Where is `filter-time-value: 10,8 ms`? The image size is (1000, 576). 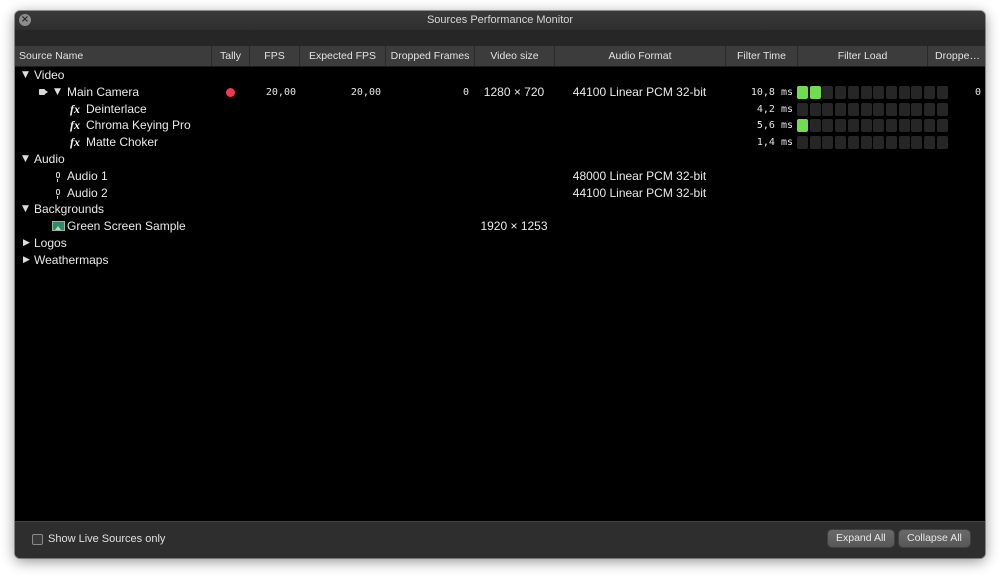 filter-time-value: 10,8 ms is located at coordinates (771, 92).